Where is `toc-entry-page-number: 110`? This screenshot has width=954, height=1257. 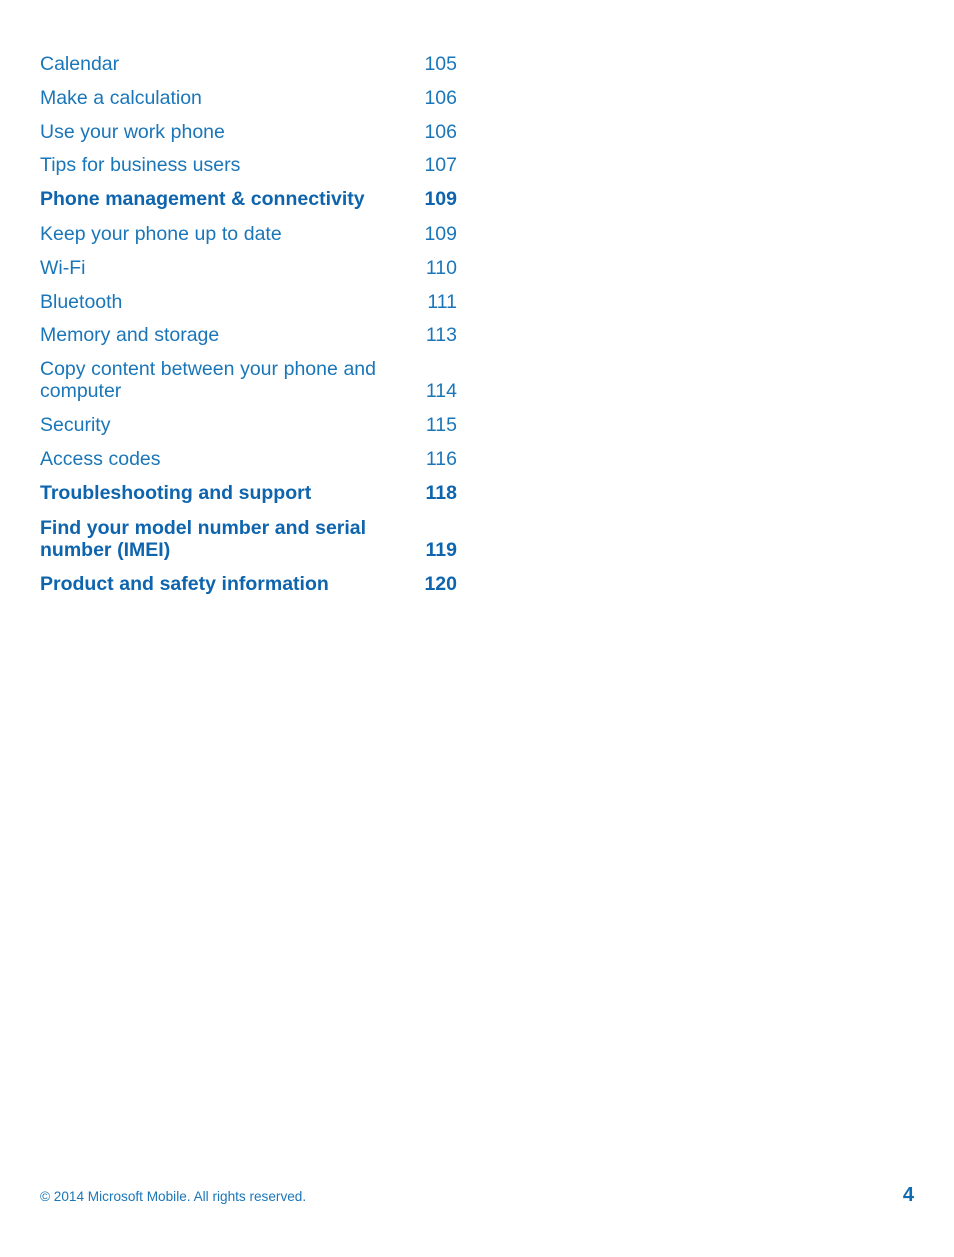
toc-entry-page-number: 110 is located at coordinates (441, 267).